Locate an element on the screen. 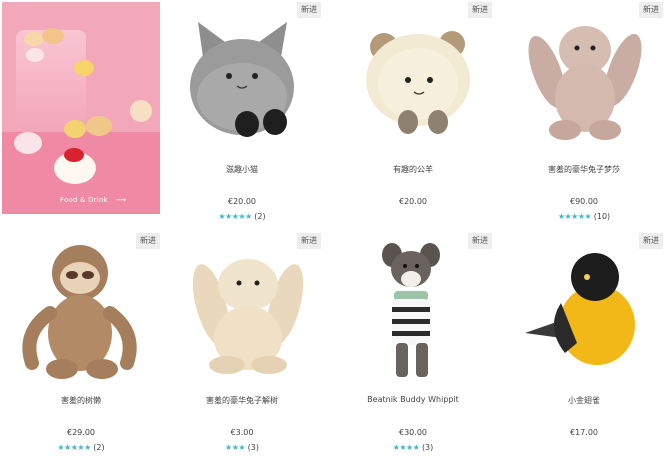  star-rating-icon: ★★★★ is located at coordinates (406, 447).